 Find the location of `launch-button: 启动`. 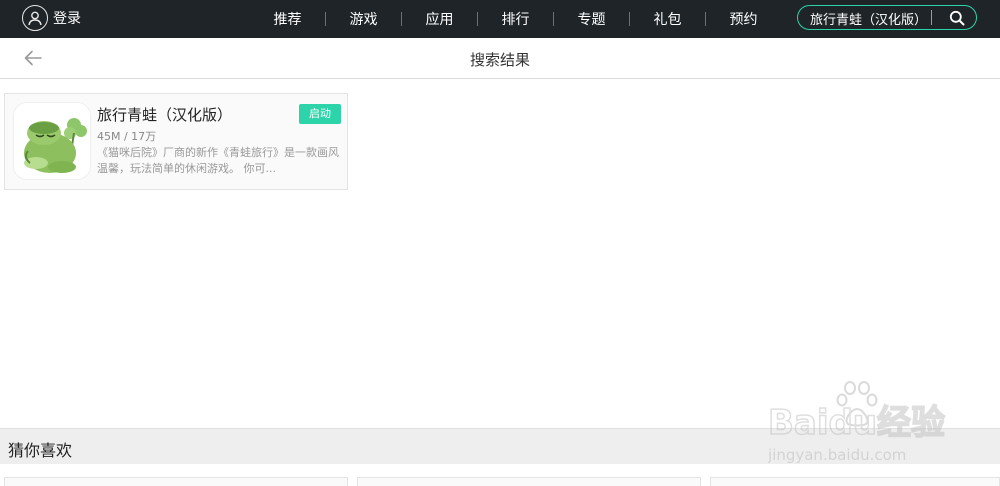

launch-button: 启动 is located at coordinates (320, 114).